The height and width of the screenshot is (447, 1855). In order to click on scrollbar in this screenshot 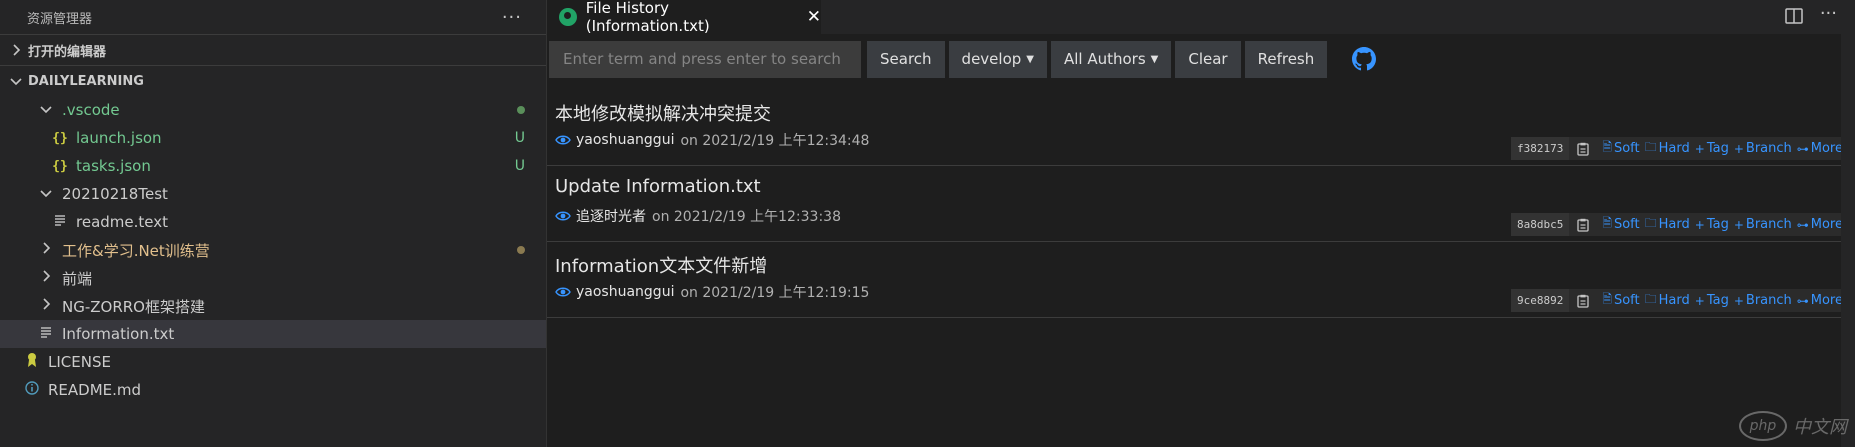, I will do `click(1848, 240)`.